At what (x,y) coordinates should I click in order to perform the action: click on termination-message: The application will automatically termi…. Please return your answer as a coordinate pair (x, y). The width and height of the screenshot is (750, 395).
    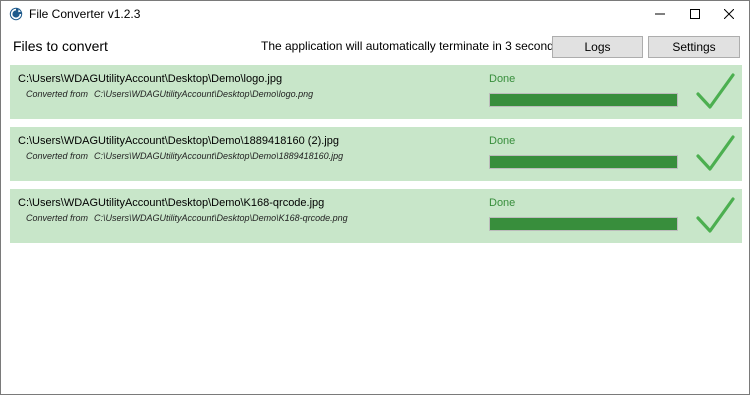
    Looking at the image, I should click on (412, 46).